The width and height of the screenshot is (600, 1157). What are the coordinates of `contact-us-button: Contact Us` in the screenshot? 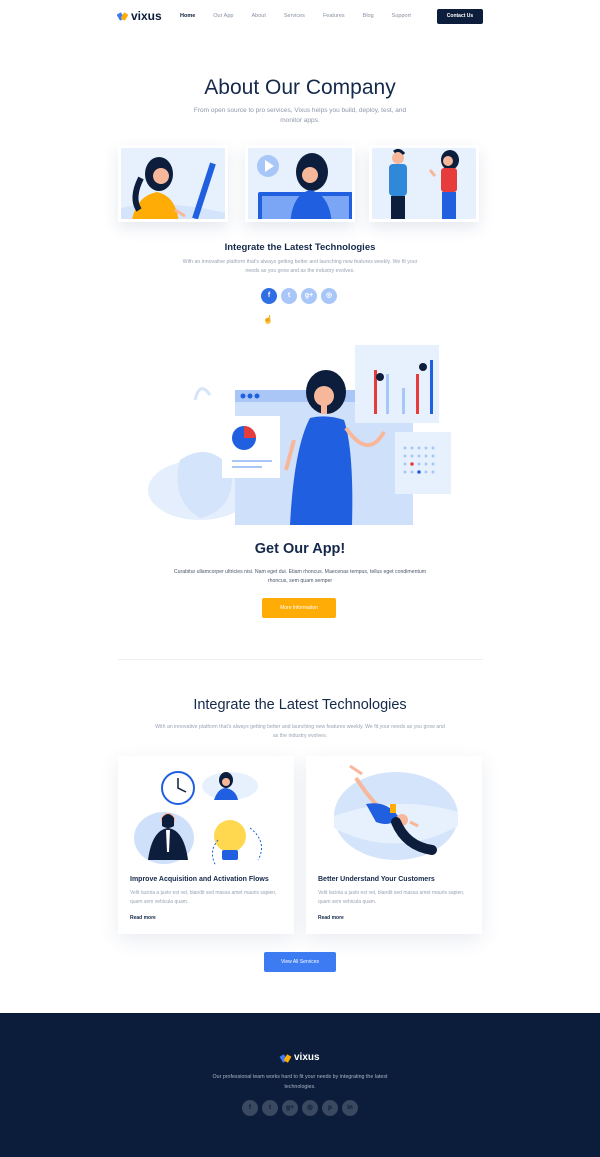 It's located at (460, 16).